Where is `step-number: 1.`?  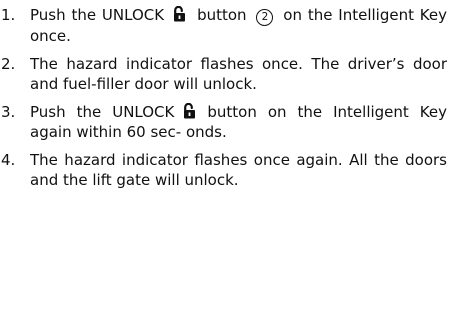
step-number: 1. is located at coordinates (8, 15).